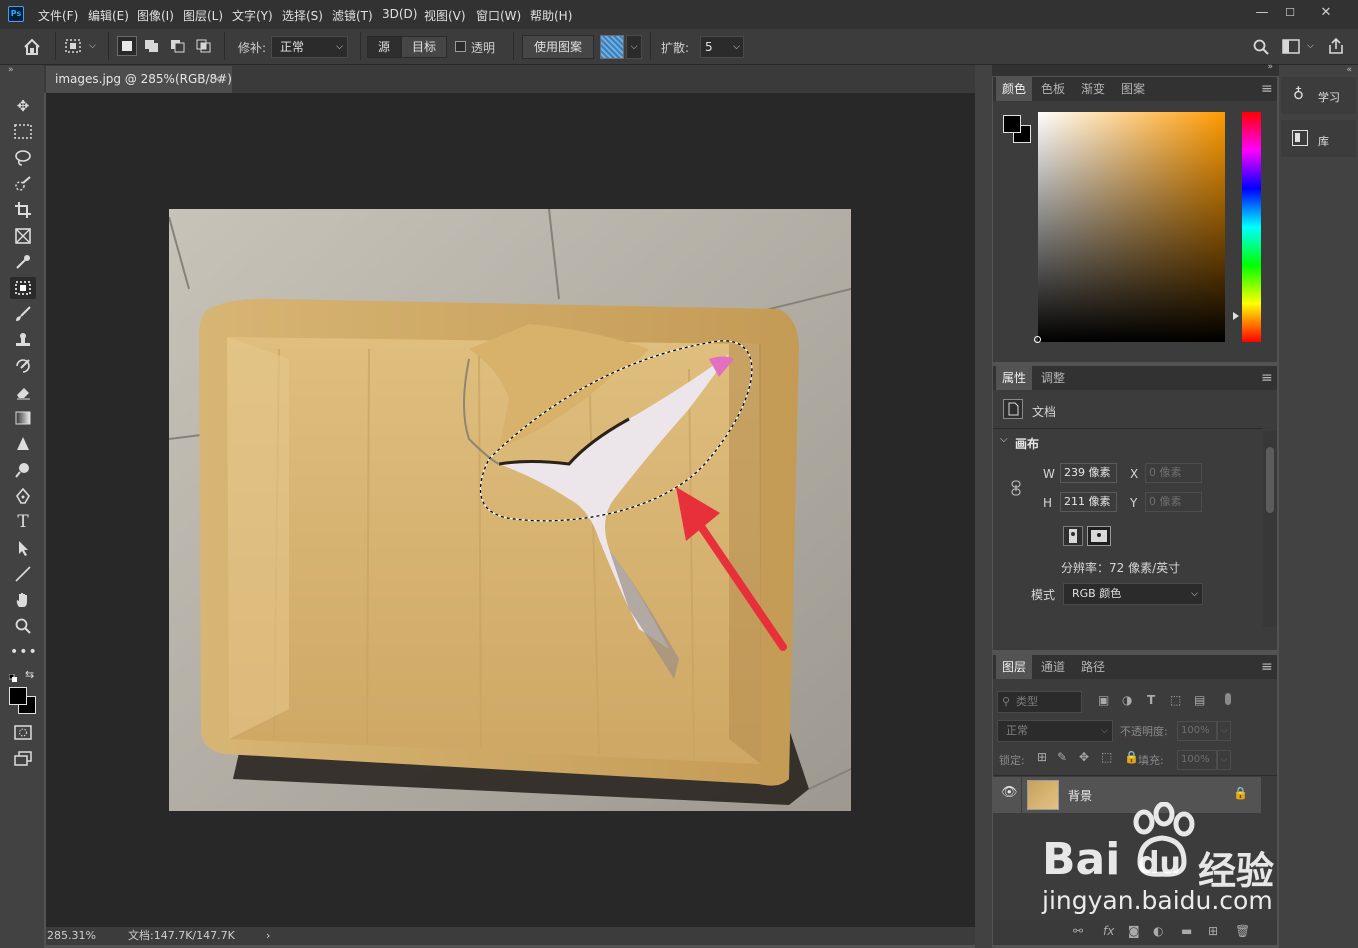 Image resolution: width=1358 pixels, height=948 pixels. Describe the element at coordinates (1042, 757) in the screenshot. I see `lock-transparent-icon: ⊞` at that location.